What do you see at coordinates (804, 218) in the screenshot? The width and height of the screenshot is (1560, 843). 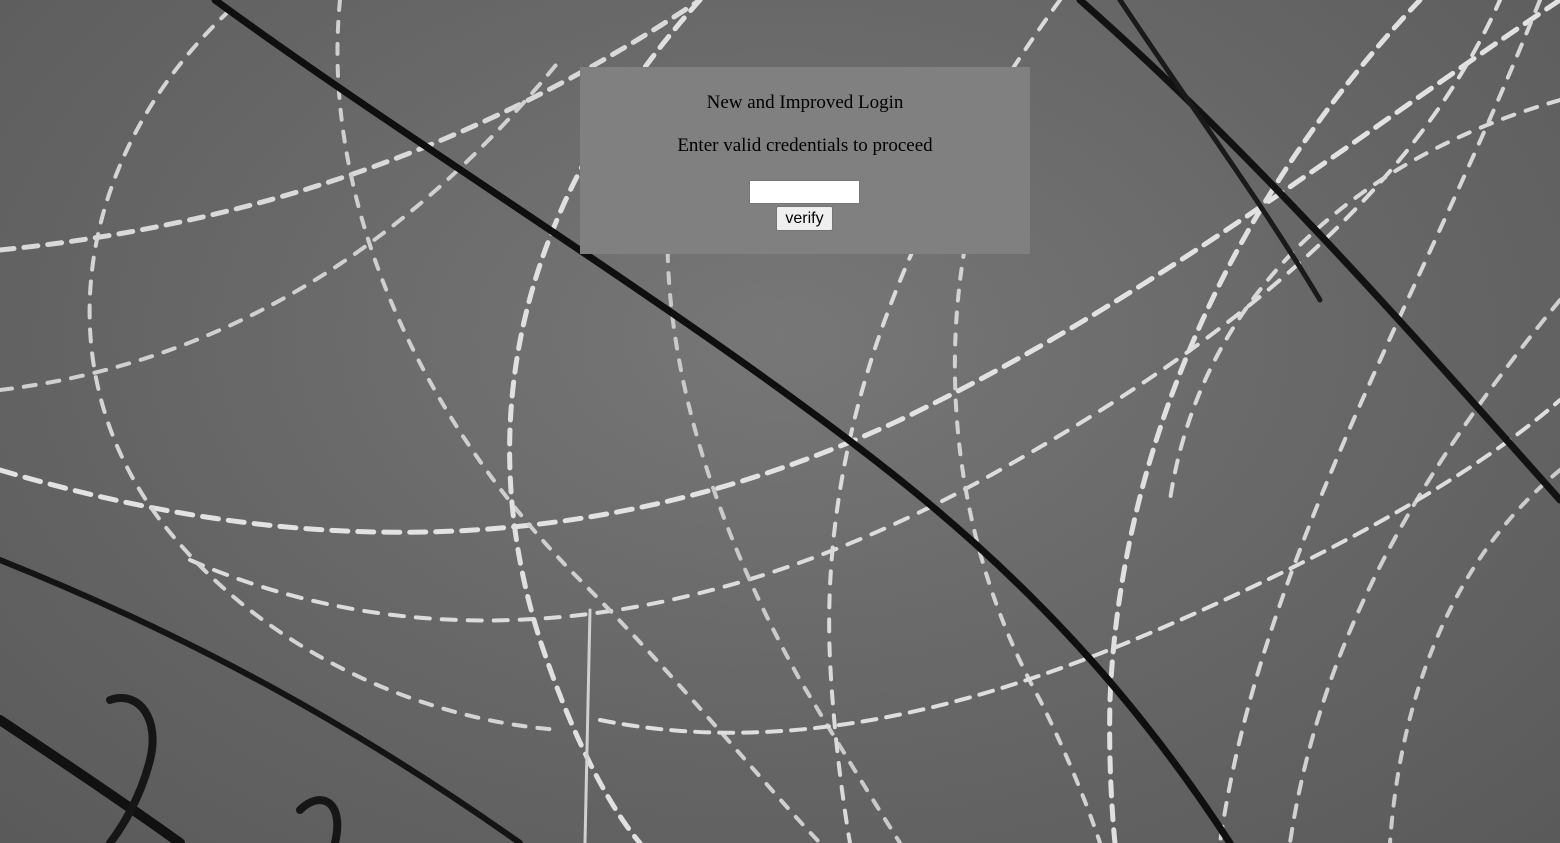 I see `verify-button: verify` at bounding box center [804, 218].